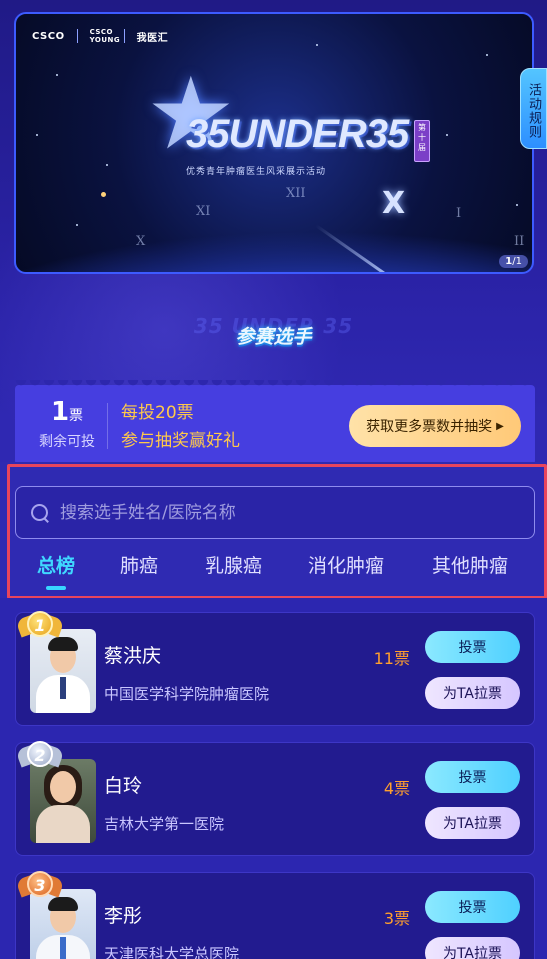 The image size is (547, 959). Describe the element at coordinates (394, 203) in the screenshot. I see `clock-x-mark: X` at that location.